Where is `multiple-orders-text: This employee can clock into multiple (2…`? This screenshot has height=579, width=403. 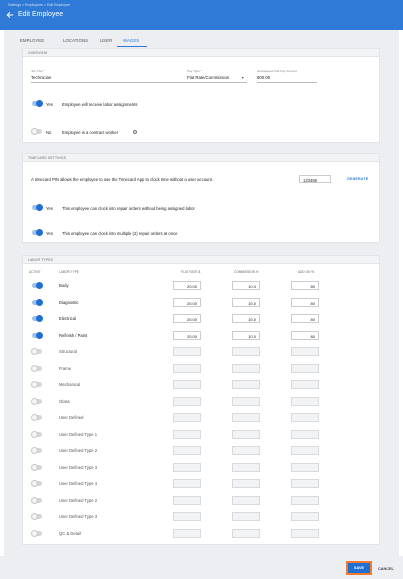 multiple-orders-text: This employee can clock into multiple (2… is located at coordinates (120, 233).